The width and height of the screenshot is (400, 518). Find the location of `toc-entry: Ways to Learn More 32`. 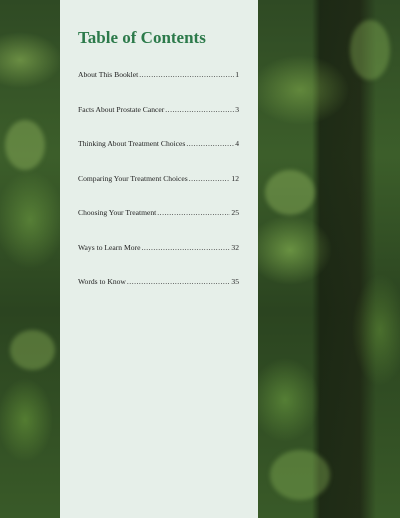

toc-entry: Ways to Learn More 32 is located at coordinates (158, 260).